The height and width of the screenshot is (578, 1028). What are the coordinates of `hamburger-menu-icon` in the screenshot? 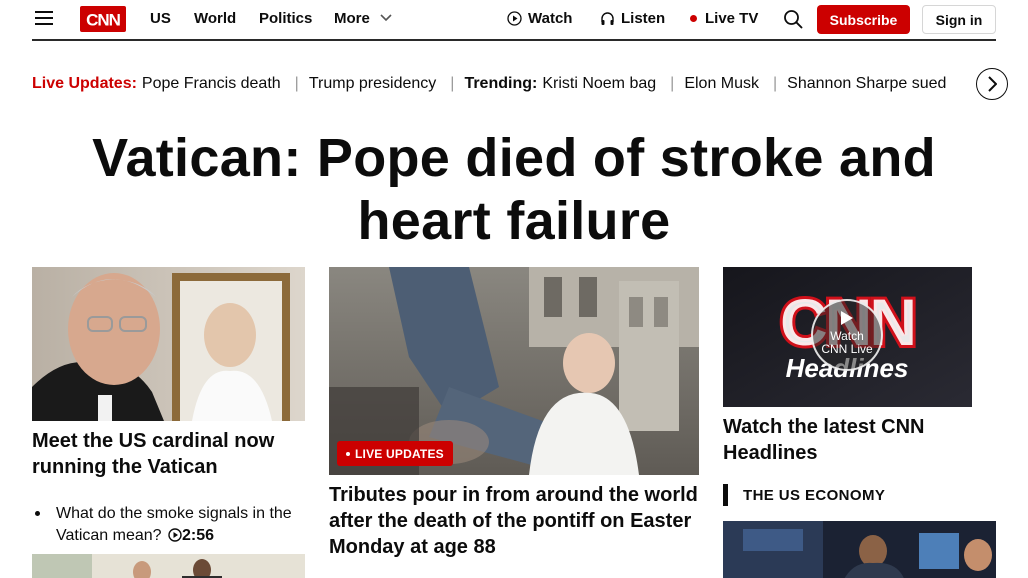 It's located at (44, 18).